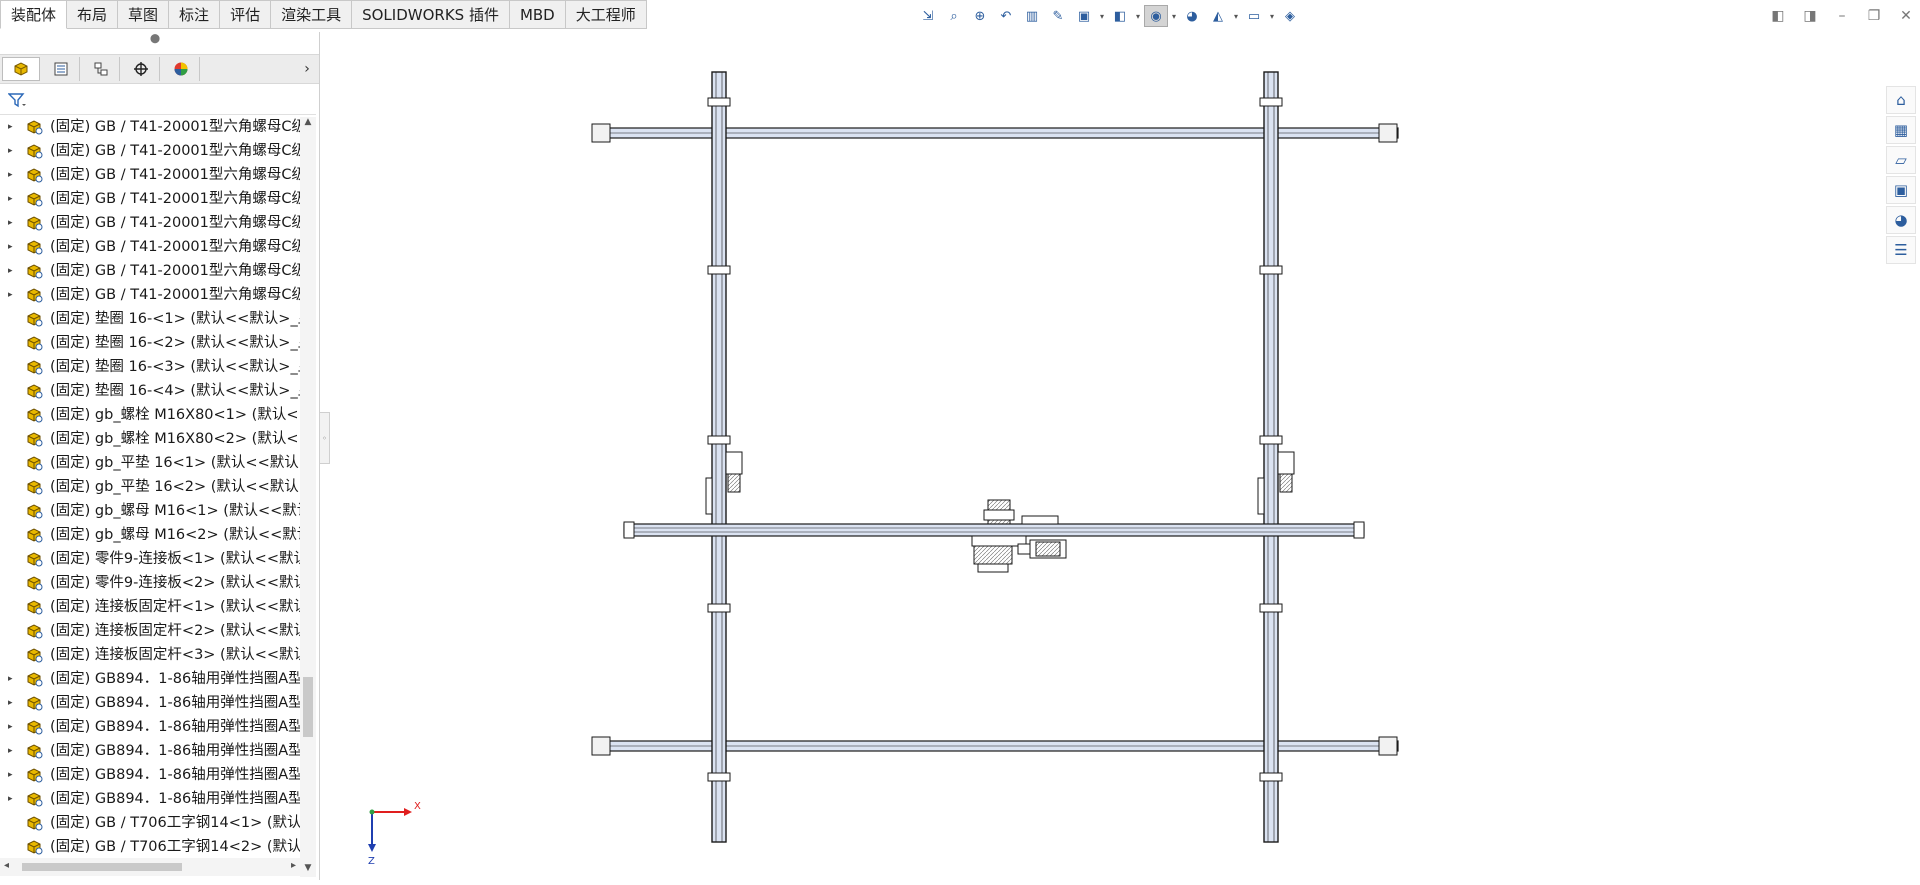 The image size is (1920, 885). What do you see at coordinates (954, 16) in the screenshot?
I see `zoom-to-fit-icon: ⌕` at bounding box center [954, 16].